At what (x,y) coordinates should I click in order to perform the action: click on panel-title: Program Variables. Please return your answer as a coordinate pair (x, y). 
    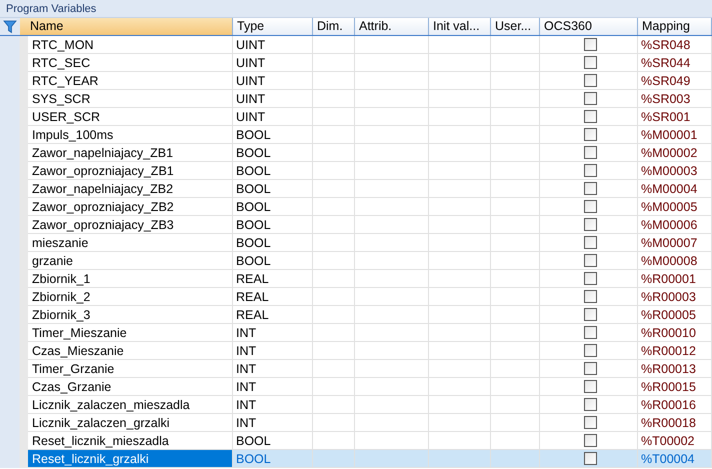
    Looking at the image, I should click on (356, 9).